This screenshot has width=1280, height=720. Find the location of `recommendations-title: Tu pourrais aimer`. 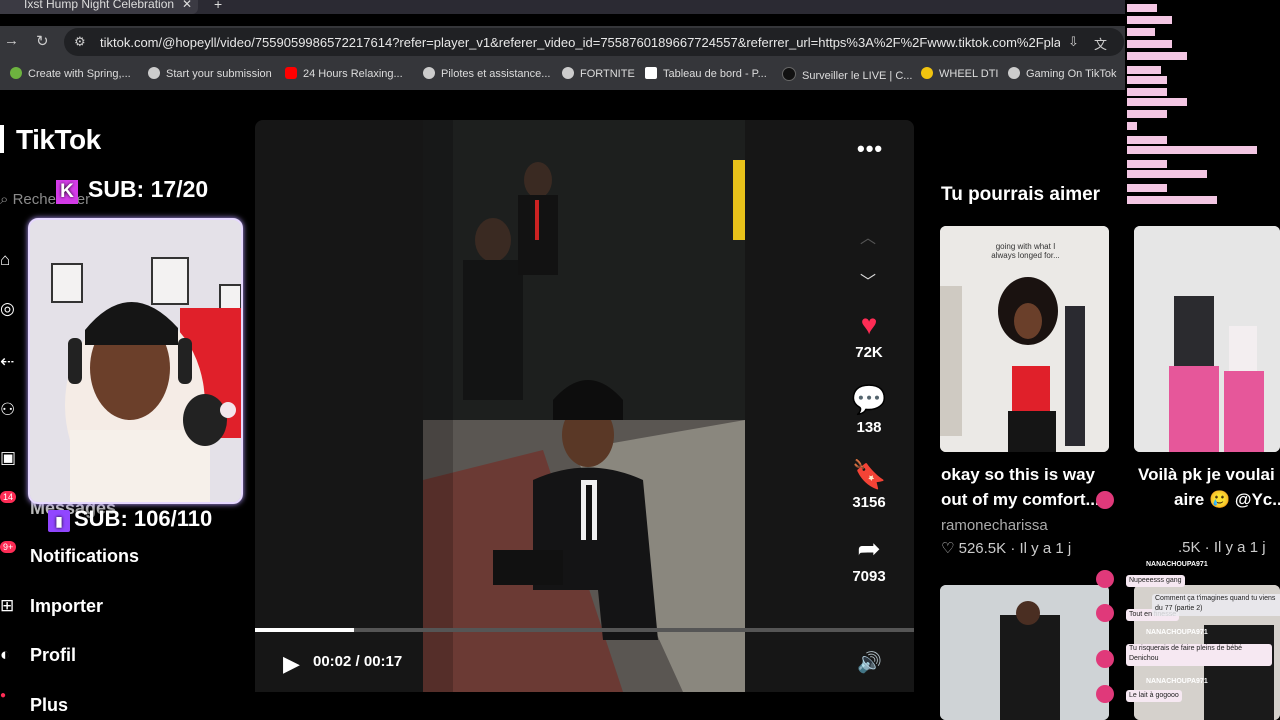

recommendations-title: Tu pourrais aimer is located at coordinates (1021, 194).